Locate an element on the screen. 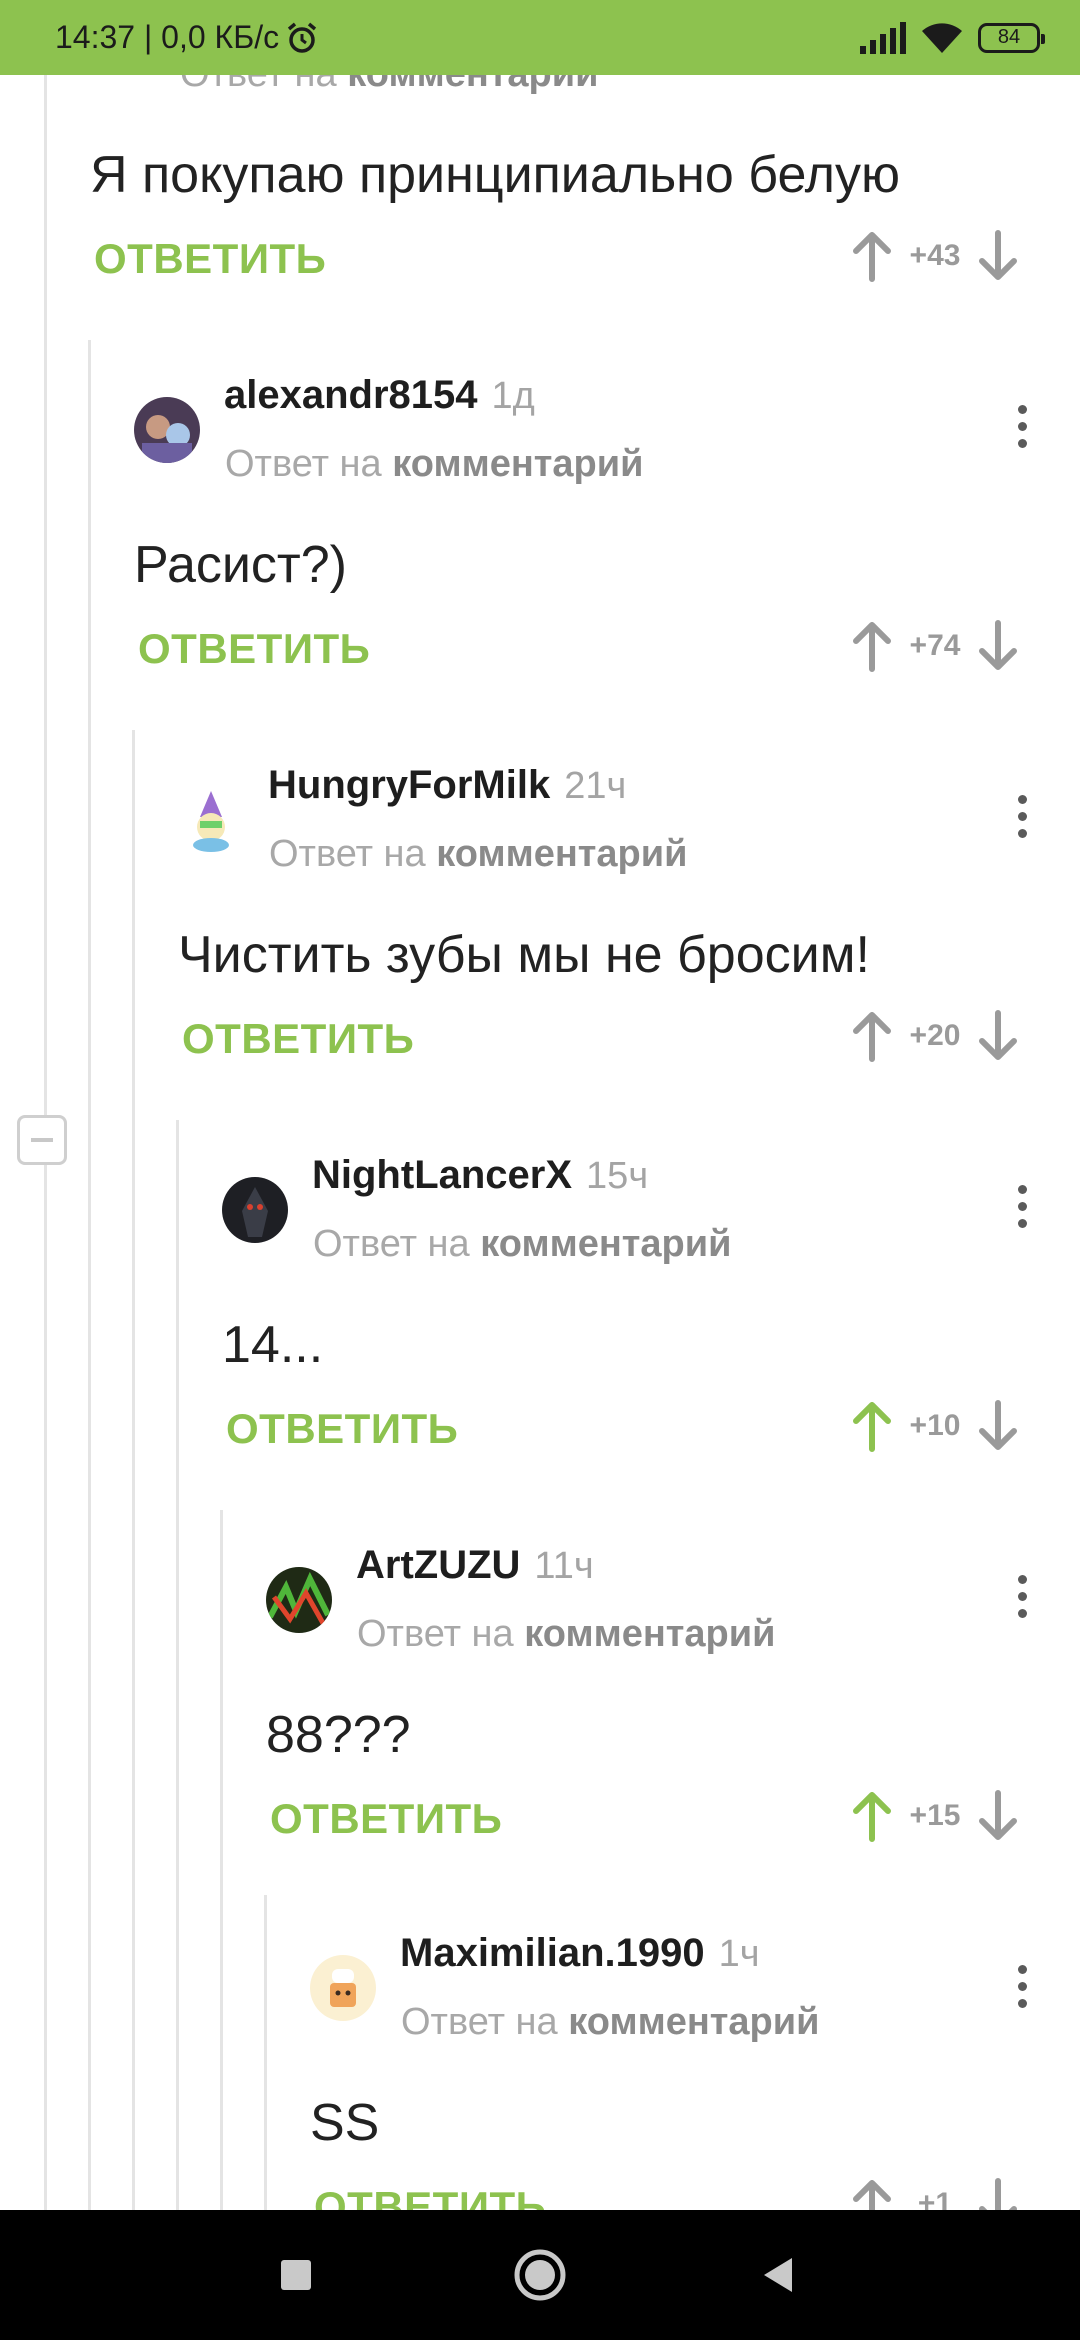 The width and height of the screenshot is (1080, 2340). comment-text: 88??? is located at coordinates (338, 1735).